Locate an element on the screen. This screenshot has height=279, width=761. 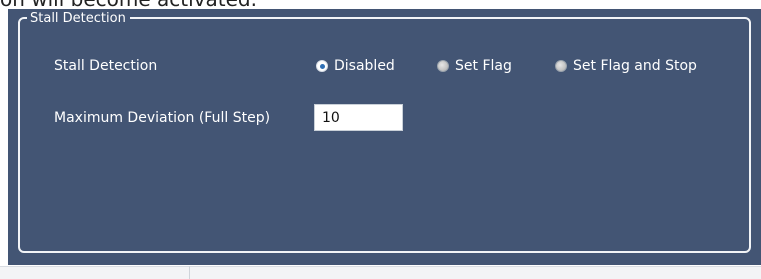
radio-set-flag: Set Flag is located at coordinates (474, 66).